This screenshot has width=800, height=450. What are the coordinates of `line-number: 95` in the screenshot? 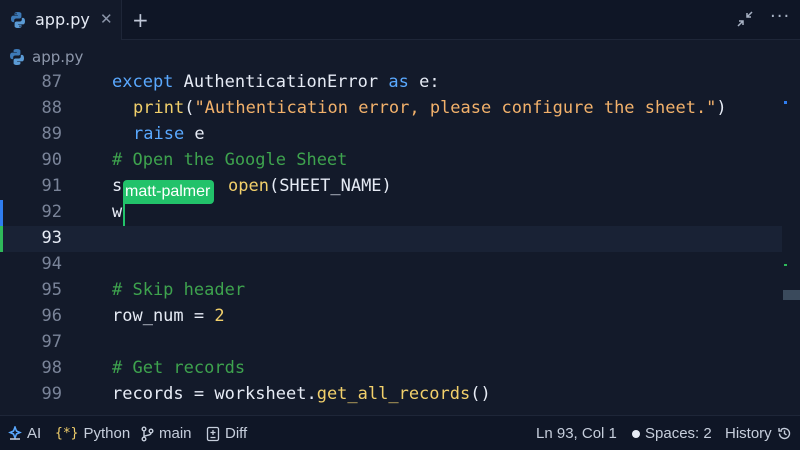 It's located at (51, 290).